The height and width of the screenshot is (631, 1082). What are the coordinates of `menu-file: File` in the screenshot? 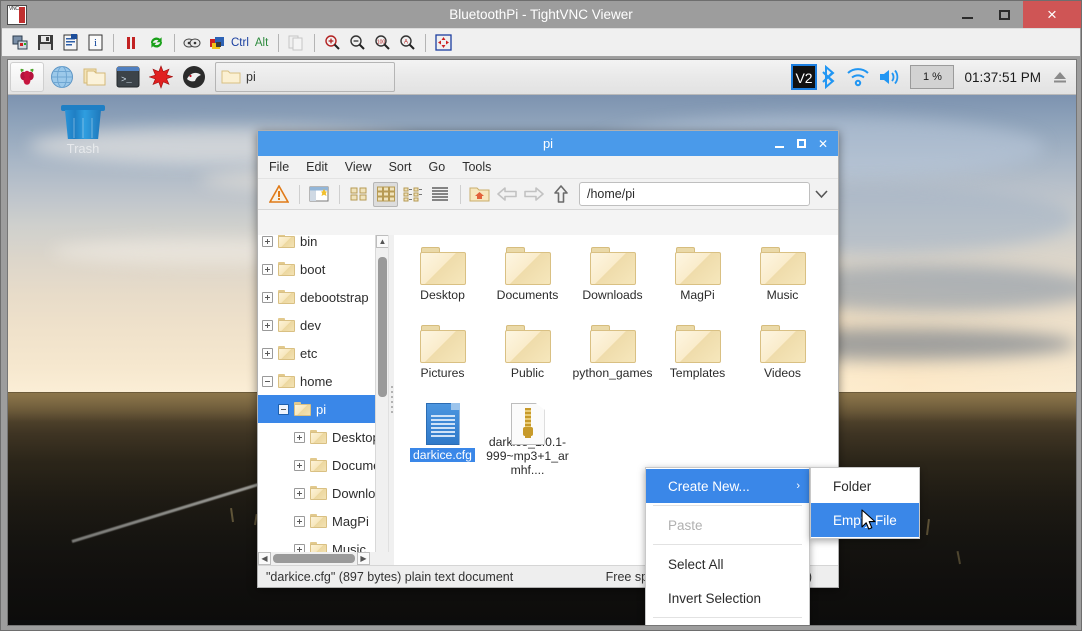 It's located at (279, 167).